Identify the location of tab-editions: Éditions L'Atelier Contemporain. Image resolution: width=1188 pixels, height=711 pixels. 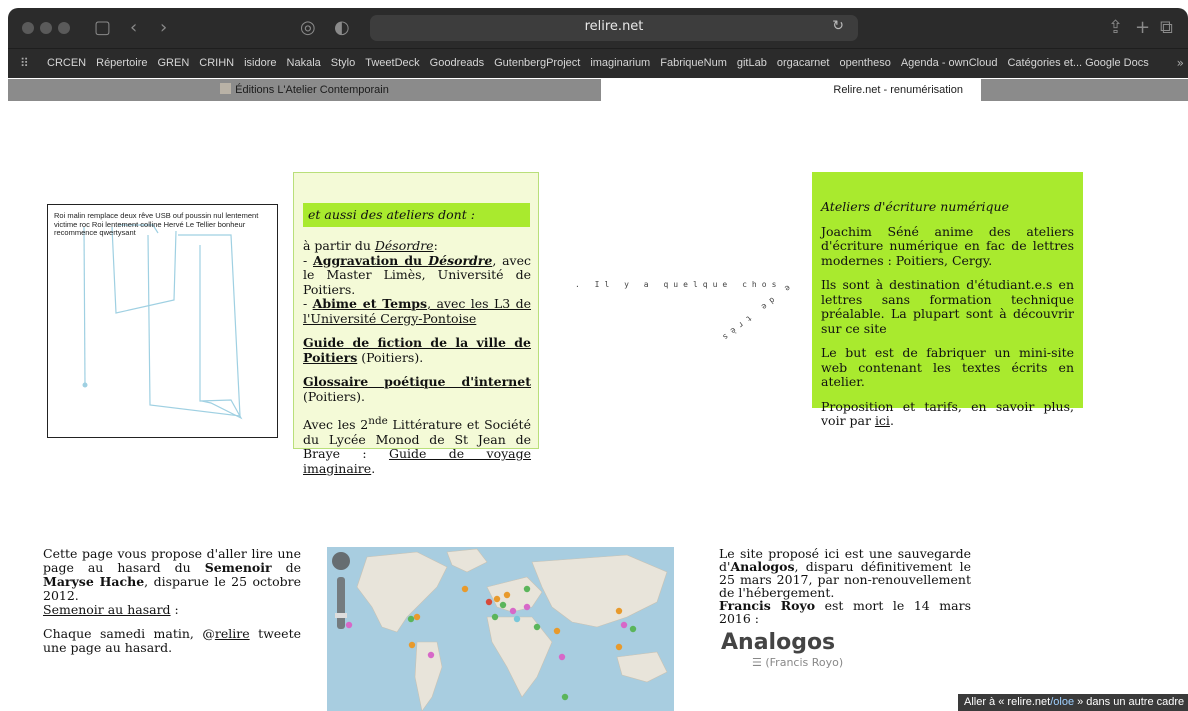
(304, 90).